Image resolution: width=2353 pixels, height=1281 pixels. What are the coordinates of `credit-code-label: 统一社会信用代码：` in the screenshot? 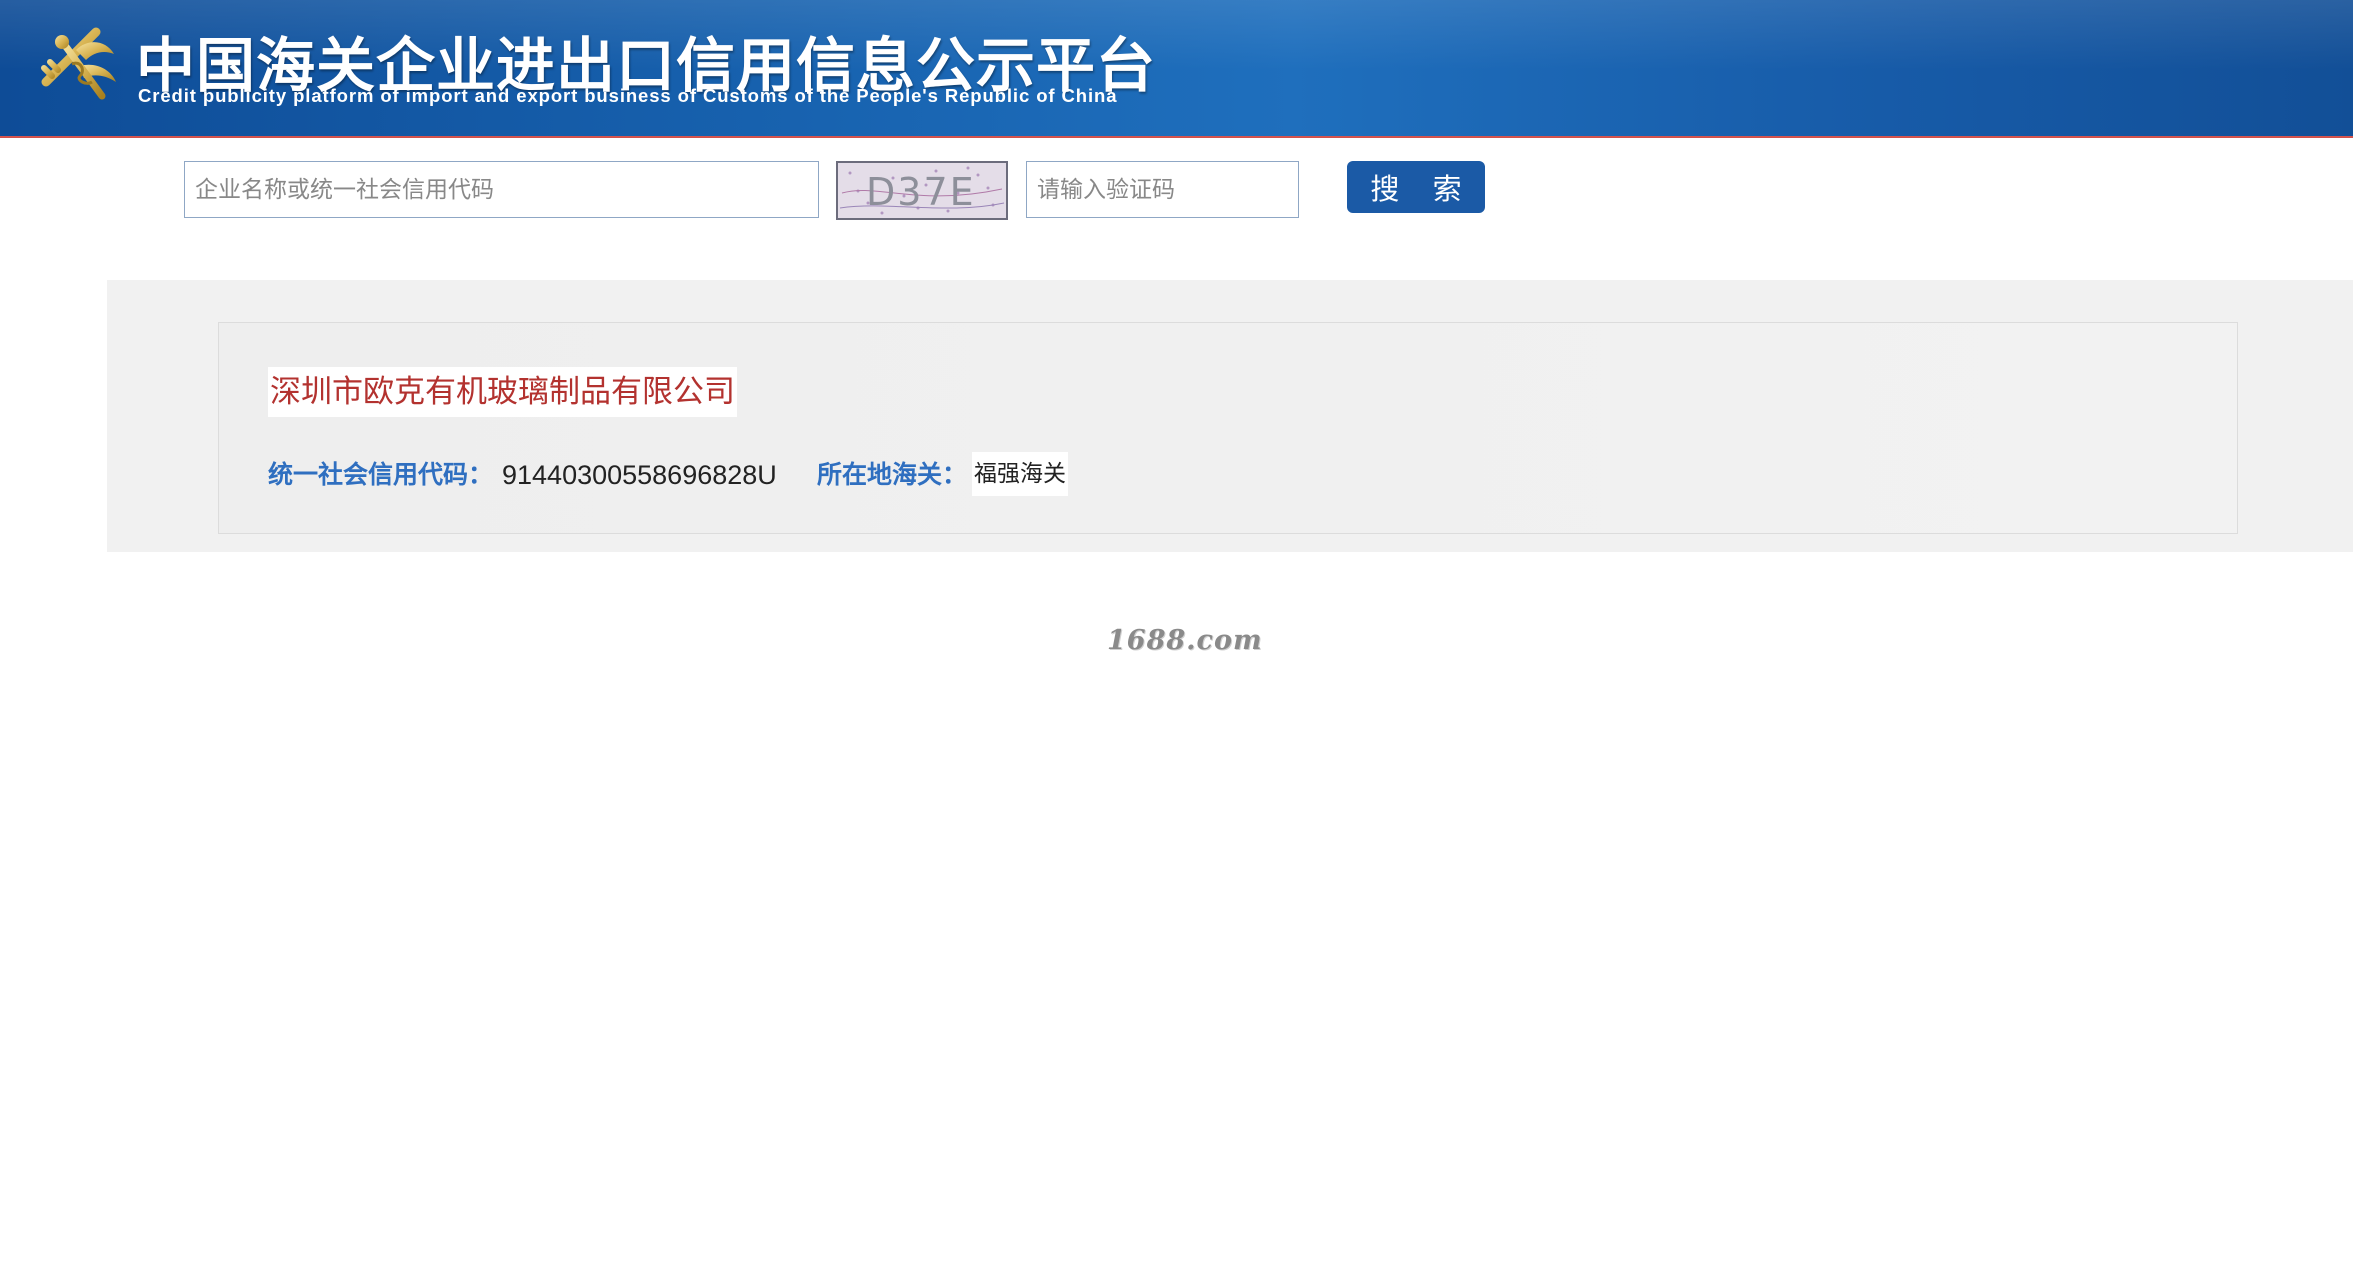 It's located at (381, 474).